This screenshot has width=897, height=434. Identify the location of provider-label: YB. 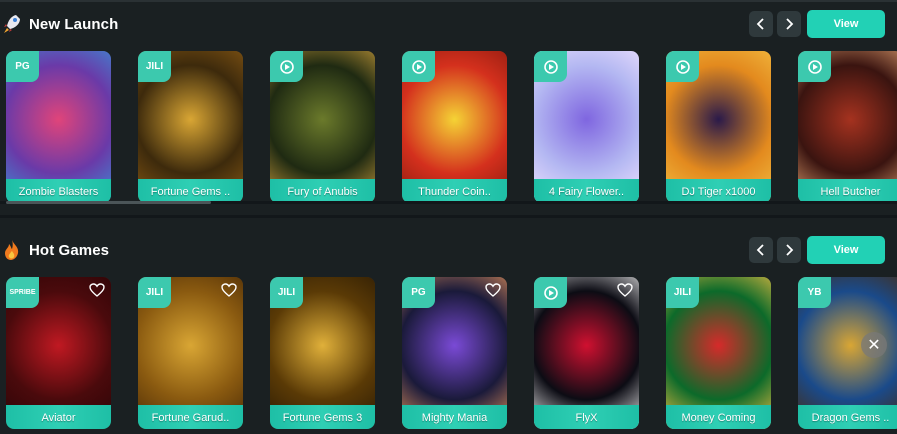
(814, 292).